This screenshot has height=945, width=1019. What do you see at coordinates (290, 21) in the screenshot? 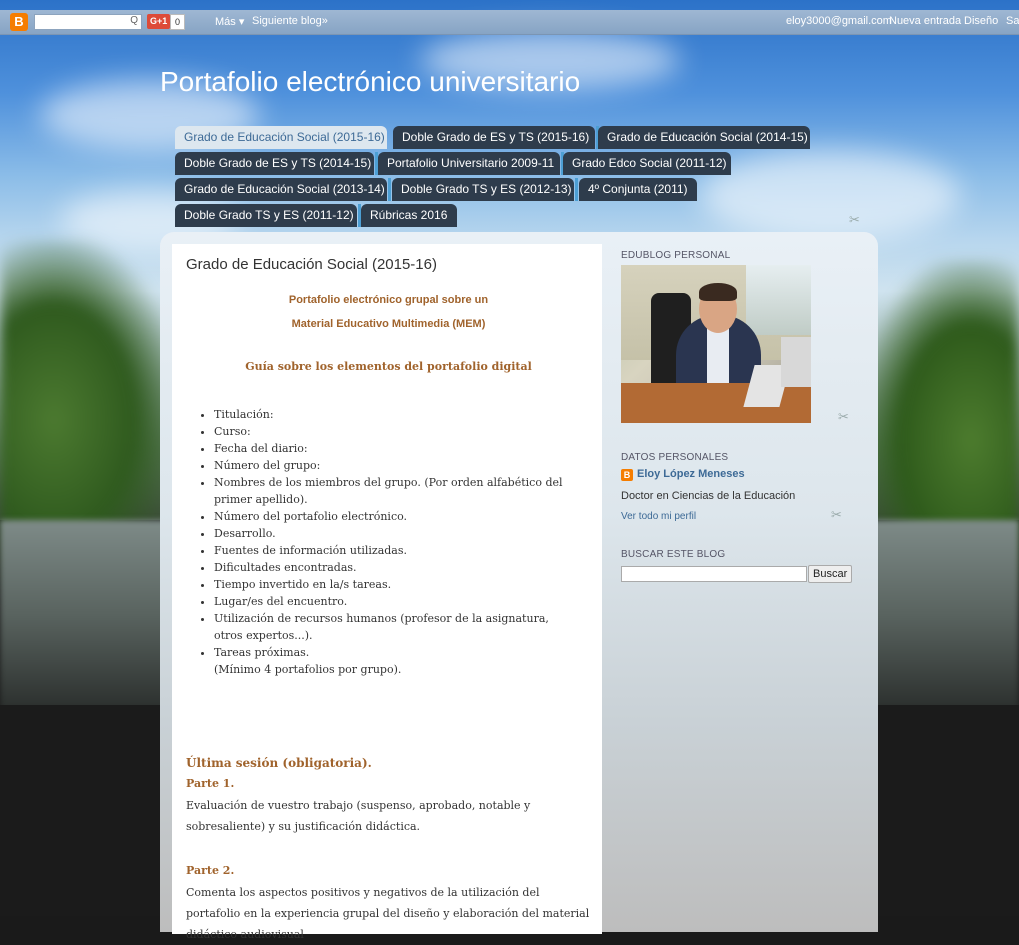
I see `next-blog-link: Siguiente blog»` at bounding box center [290, 21].